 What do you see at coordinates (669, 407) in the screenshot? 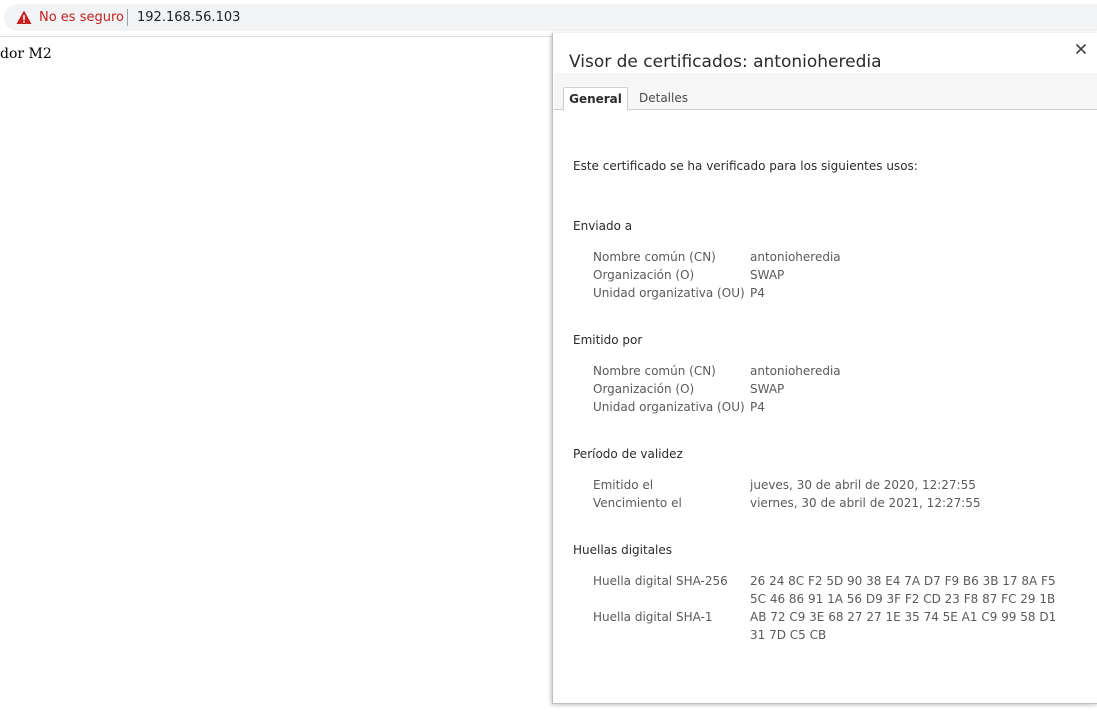
I see `issued-by-ou-label: Unidad organizativa (OU)` at bounding box center [669, 407].